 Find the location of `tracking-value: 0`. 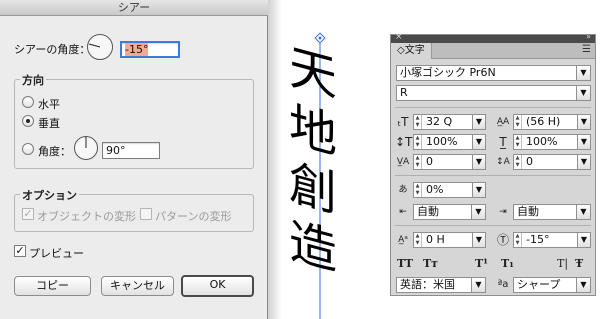

tracking-value: 0 is located at coordinates (529, 161).